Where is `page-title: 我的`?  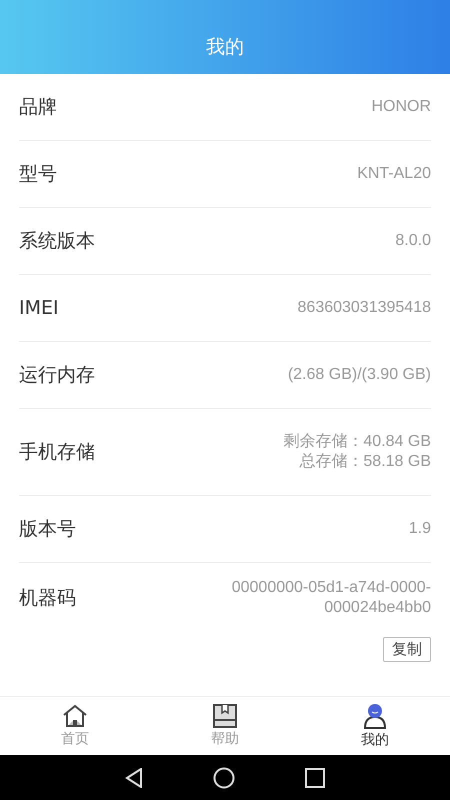 page-title: 我的 is located at coordinates (225, 47).